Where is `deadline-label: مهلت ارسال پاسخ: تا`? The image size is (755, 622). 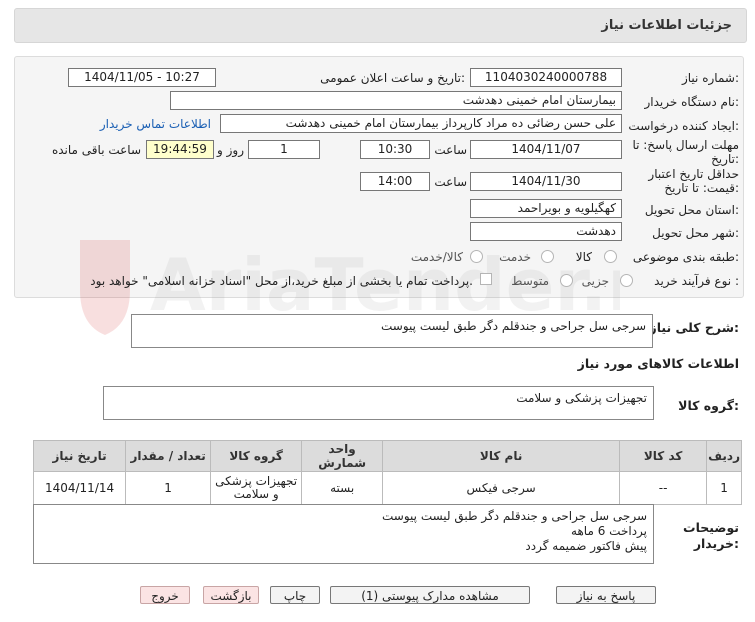
deadline-label: مهلت ارسال پاسخ: تا is located at coordinates (685, 145).